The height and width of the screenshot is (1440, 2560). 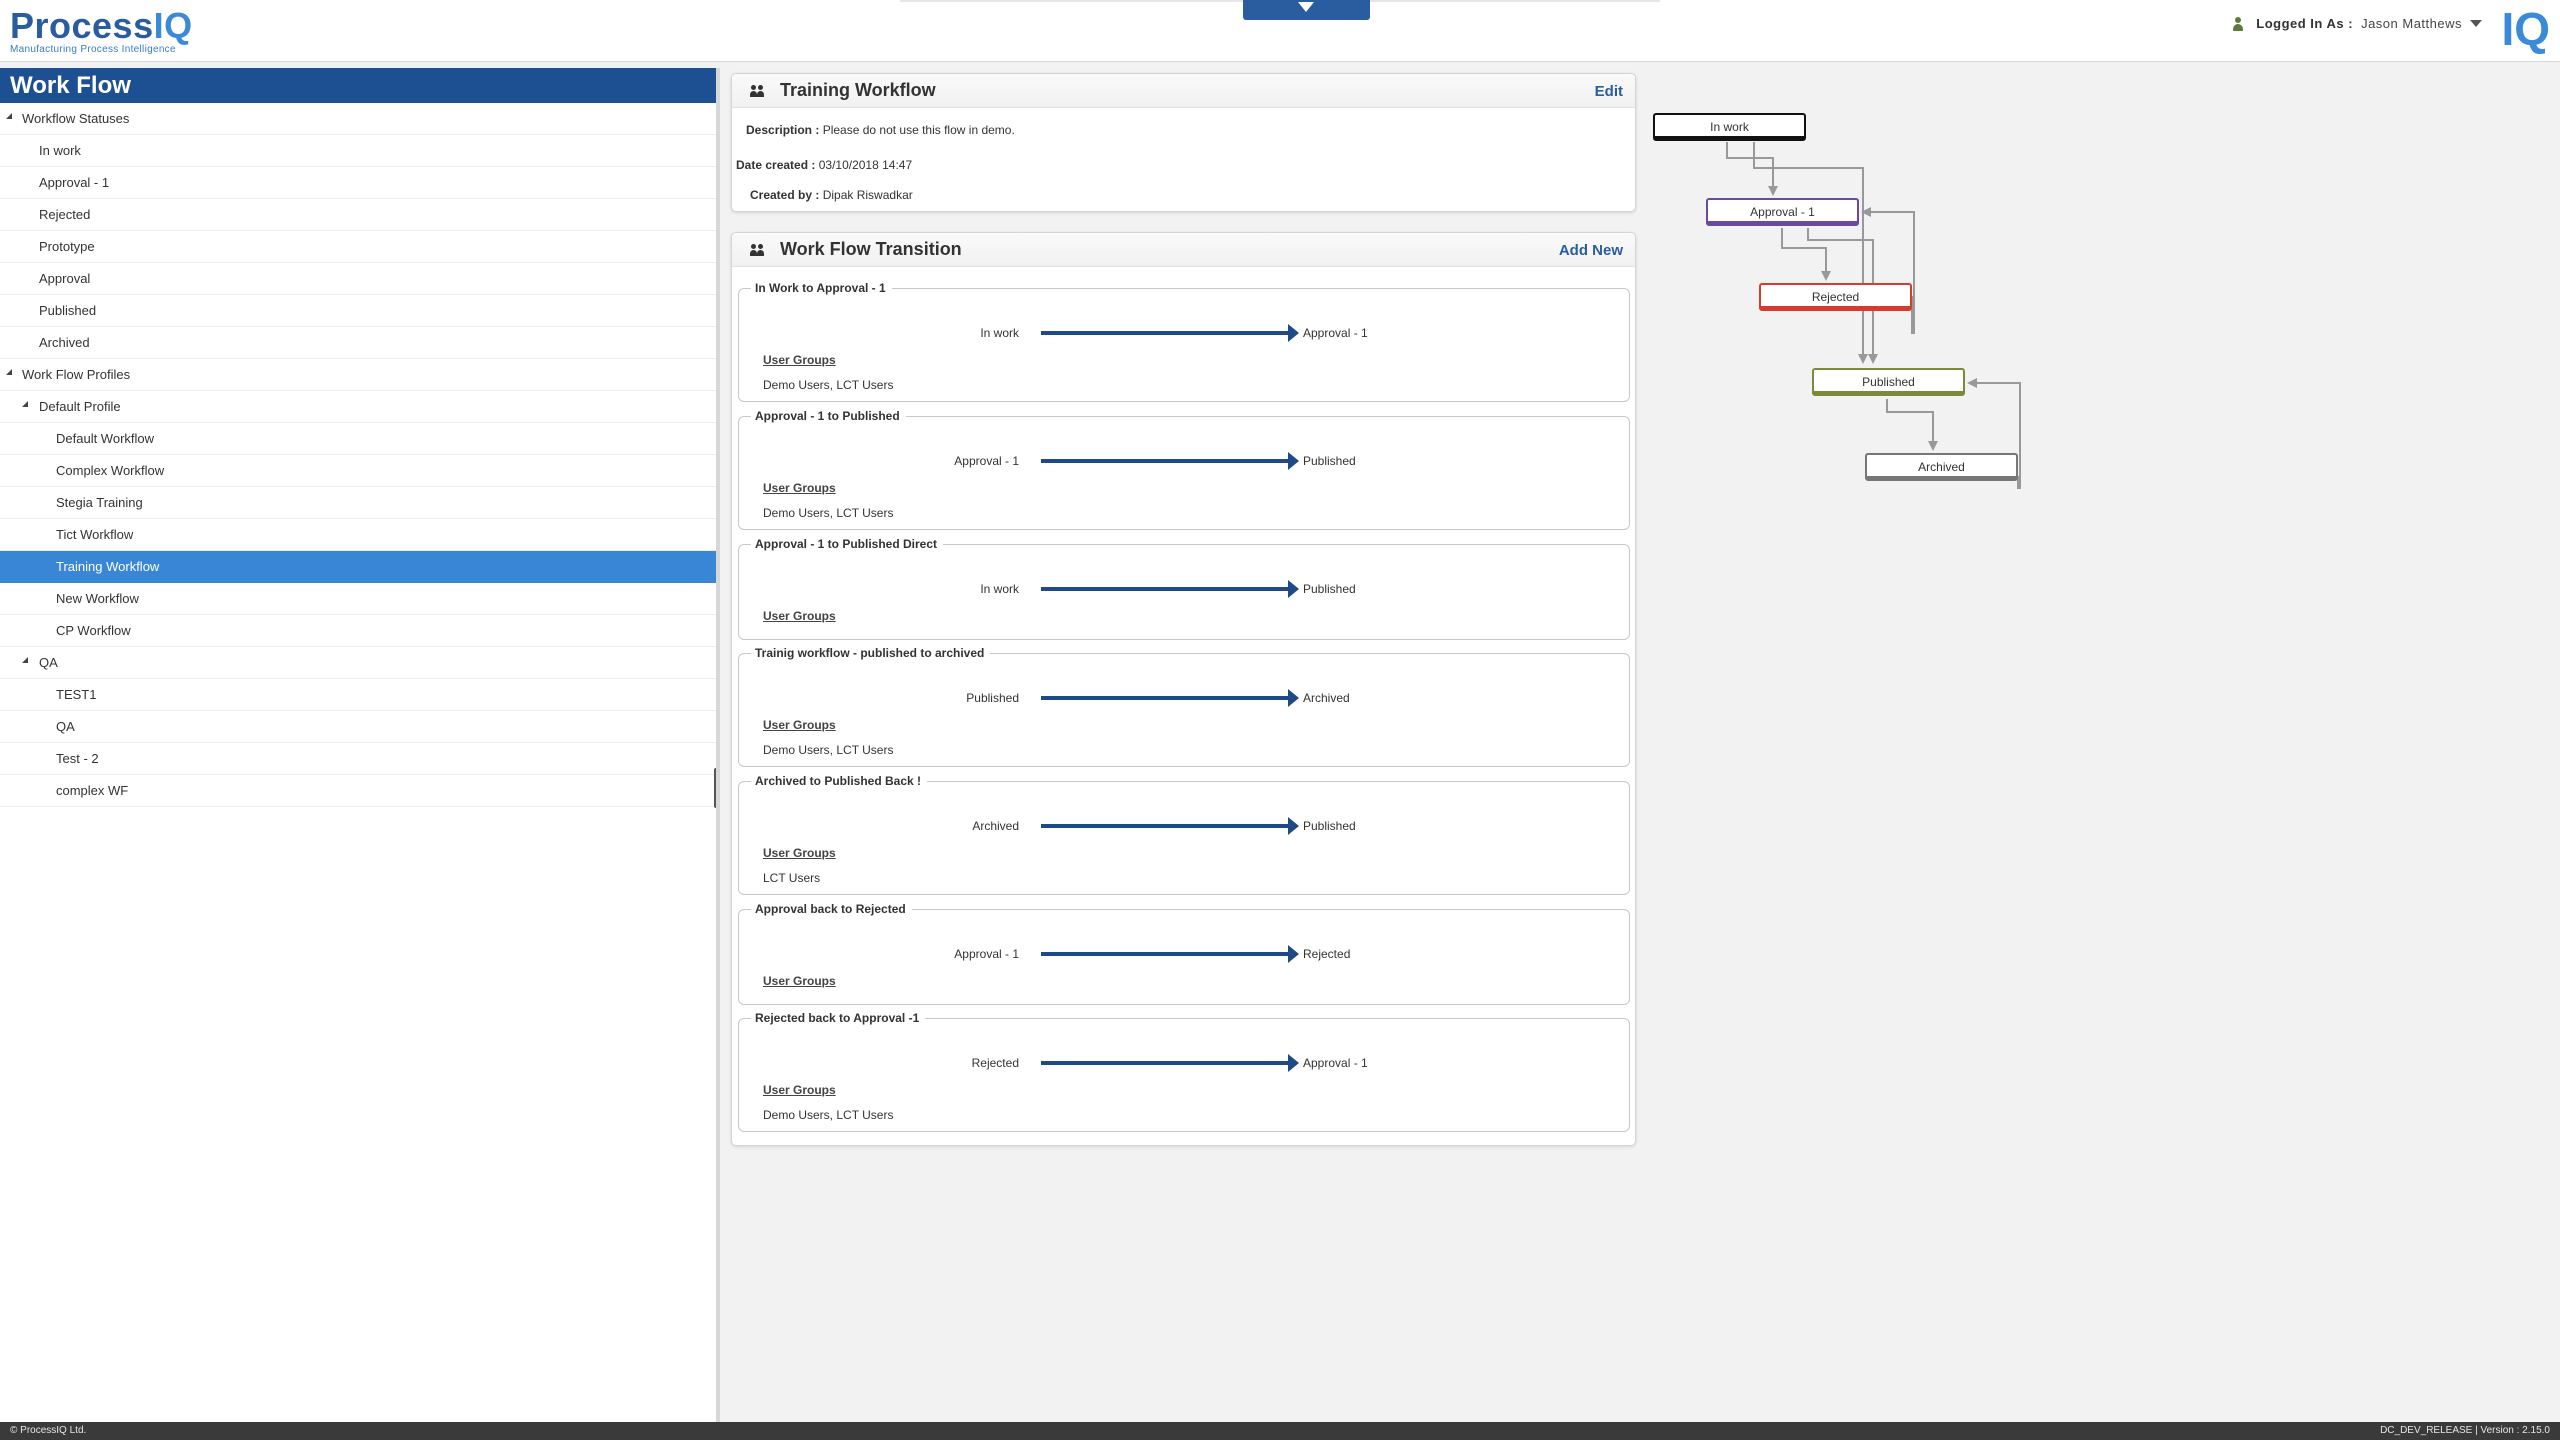 I want to click on connector-approval-rejected, so click(x=1806, y=254).